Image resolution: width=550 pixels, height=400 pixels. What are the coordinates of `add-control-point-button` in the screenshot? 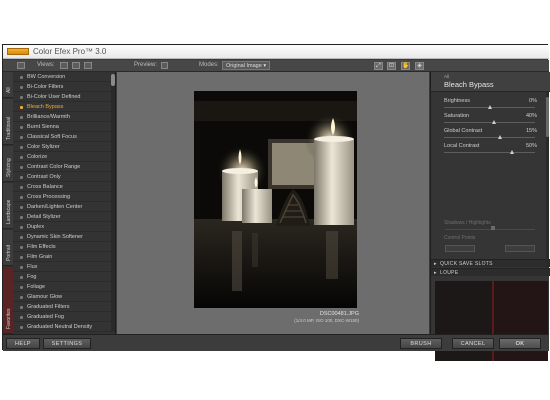 It's located at (460, 248).